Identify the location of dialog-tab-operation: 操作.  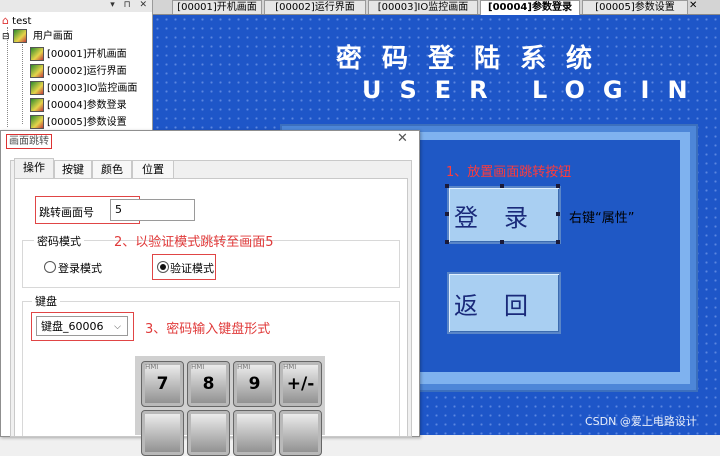
(34, 168).